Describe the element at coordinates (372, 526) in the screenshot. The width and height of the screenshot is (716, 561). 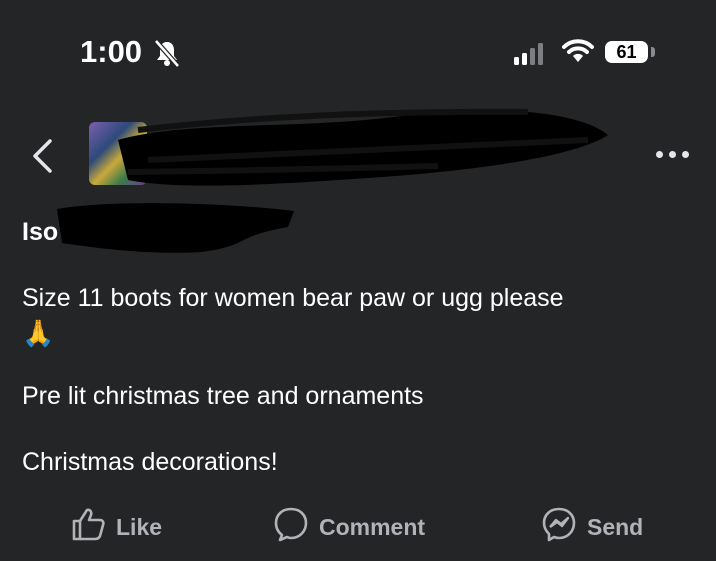
I see `comment-label: Comment` at that location.